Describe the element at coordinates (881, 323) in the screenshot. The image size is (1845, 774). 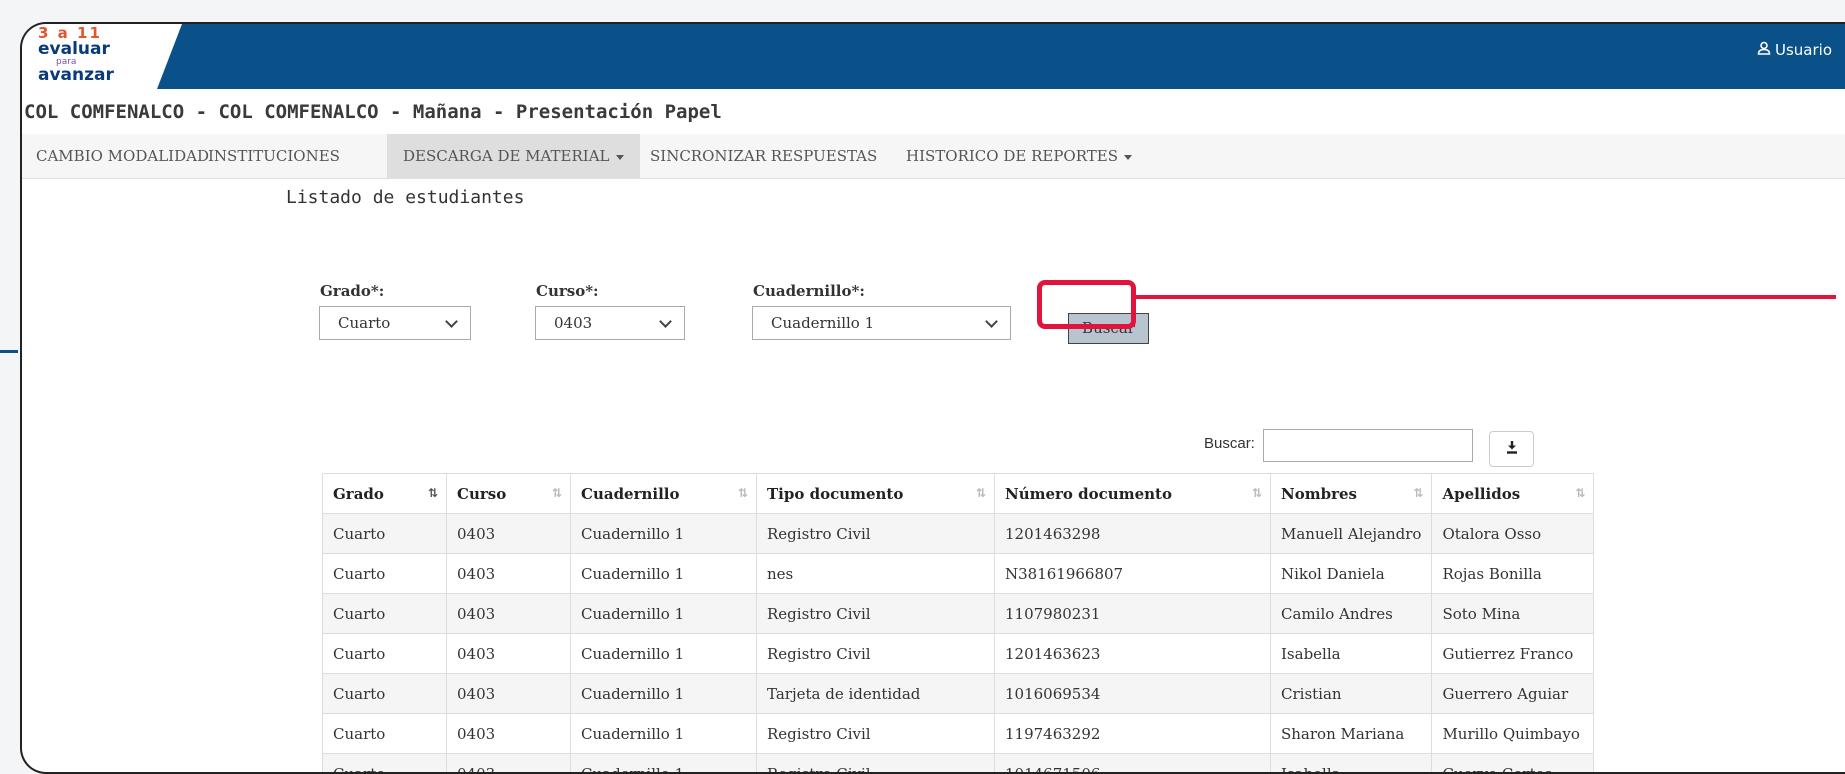
I see `cuadernillo-select: Cuadernillo 1` at that location.